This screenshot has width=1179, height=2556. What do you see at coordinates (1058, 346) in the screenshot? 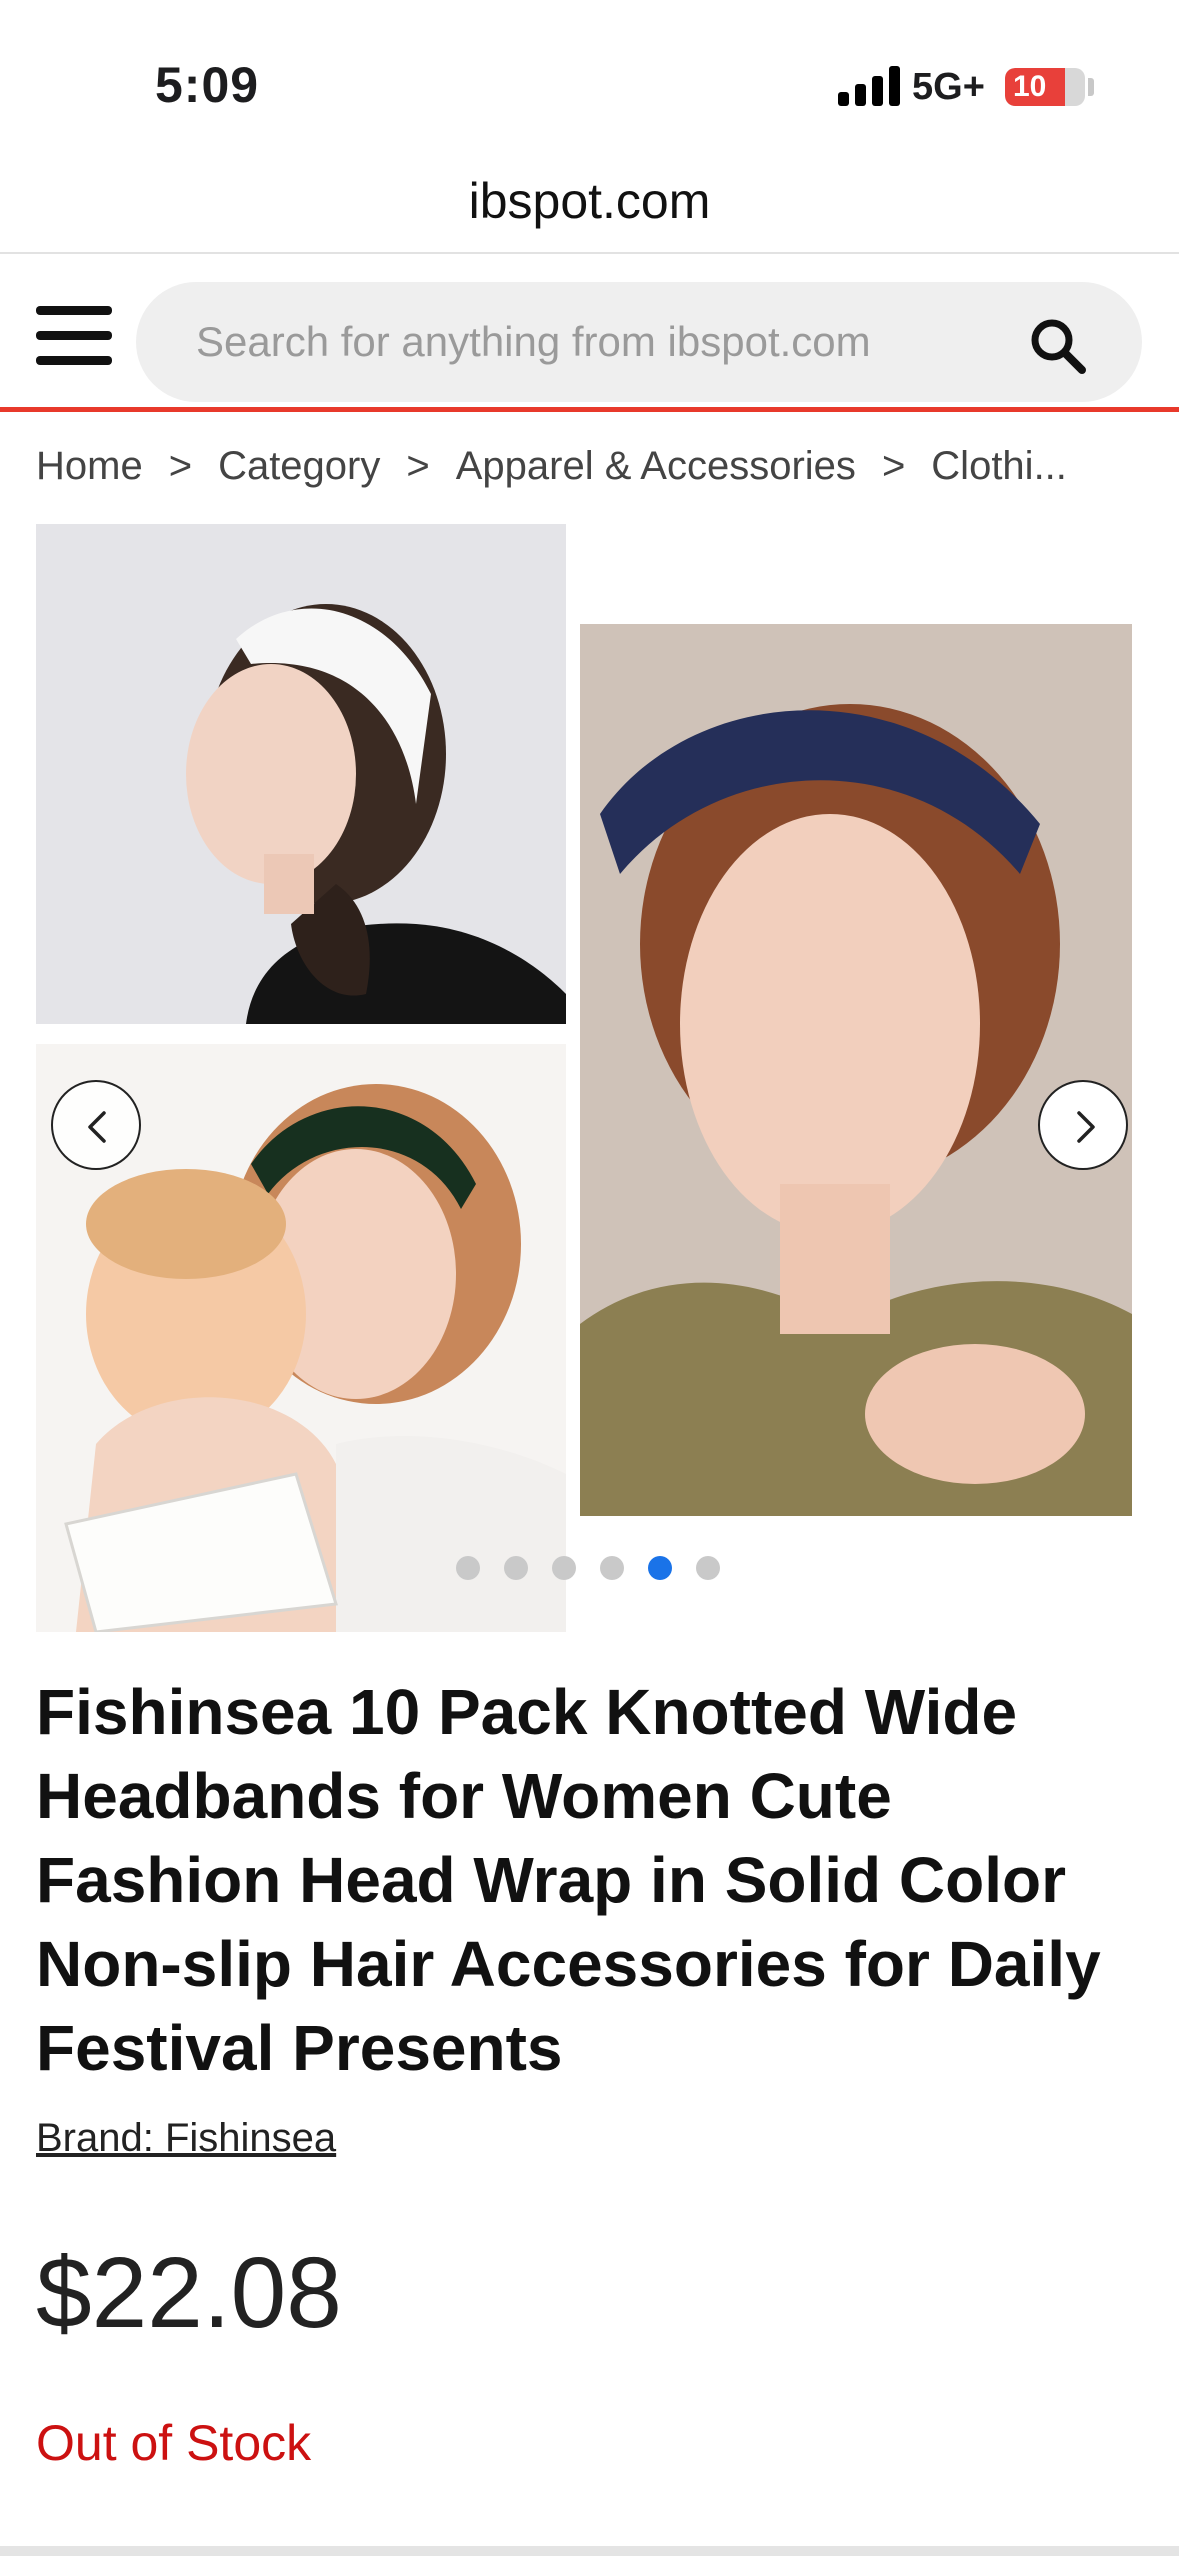
I see `search-icon` at bounding box center [1058, 346].